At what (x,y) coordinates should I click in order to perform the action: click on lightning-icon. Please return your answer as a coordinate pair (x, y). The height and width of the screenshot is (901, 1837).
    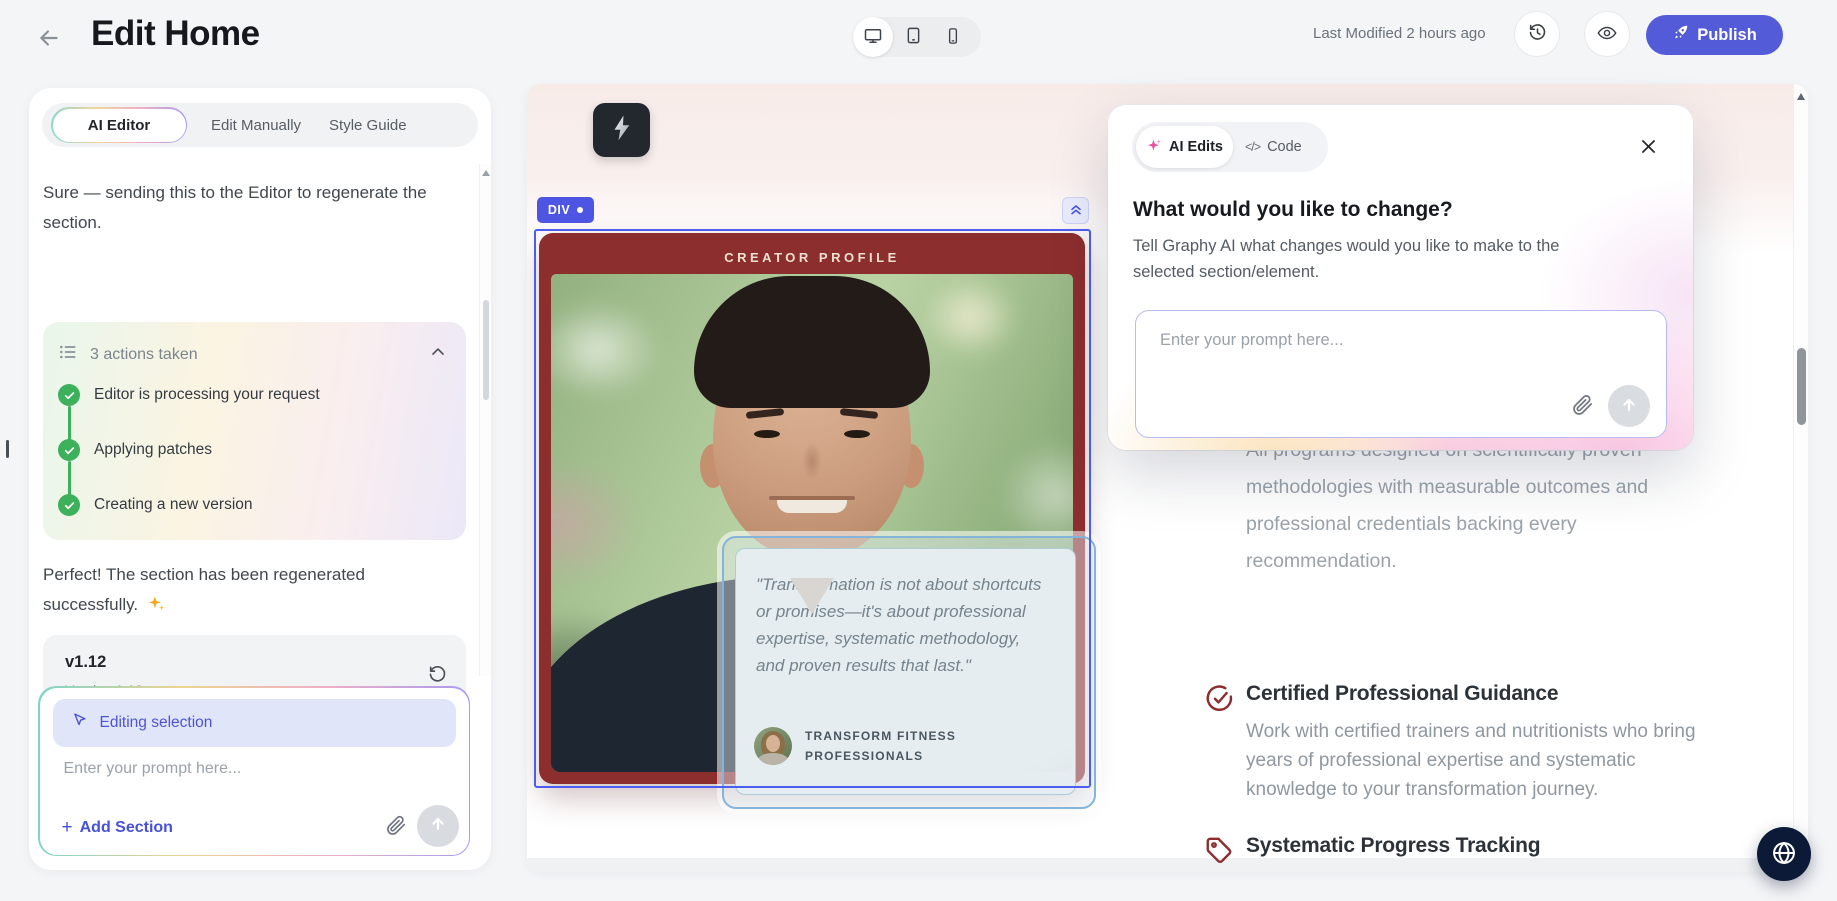
    Looking at the image, I should click on (622, 130).